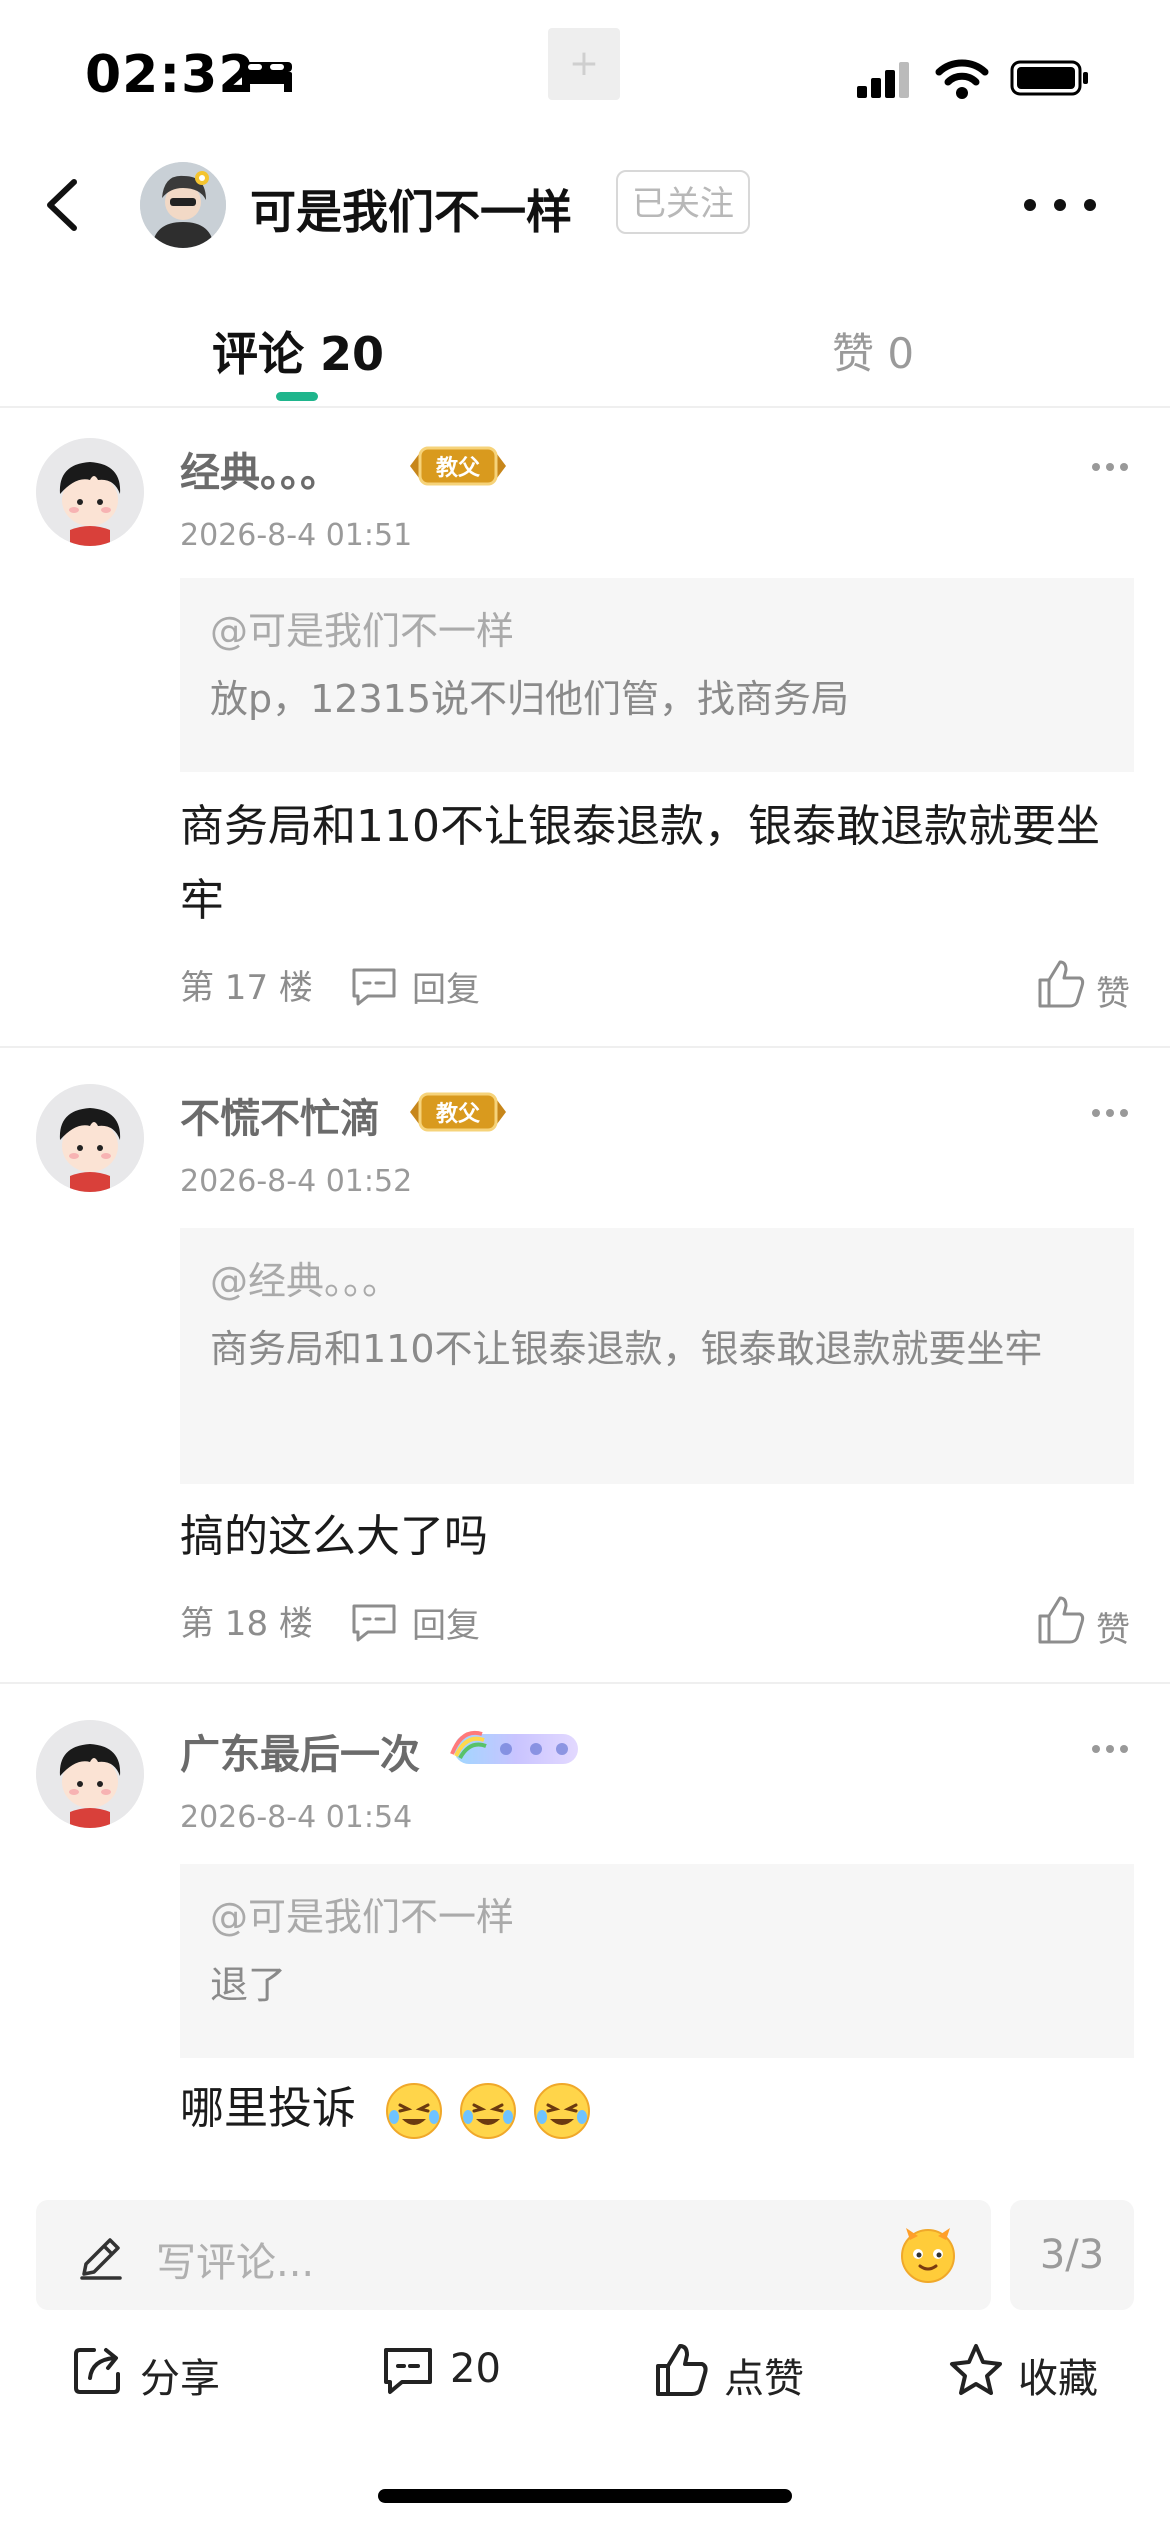 This screenshot has height=2532, width=1170. Describe the element at coordinates (530, 699) in the screenshot. I see `quote-text: 放p，12315说不归他们管，找商务局` at that location.